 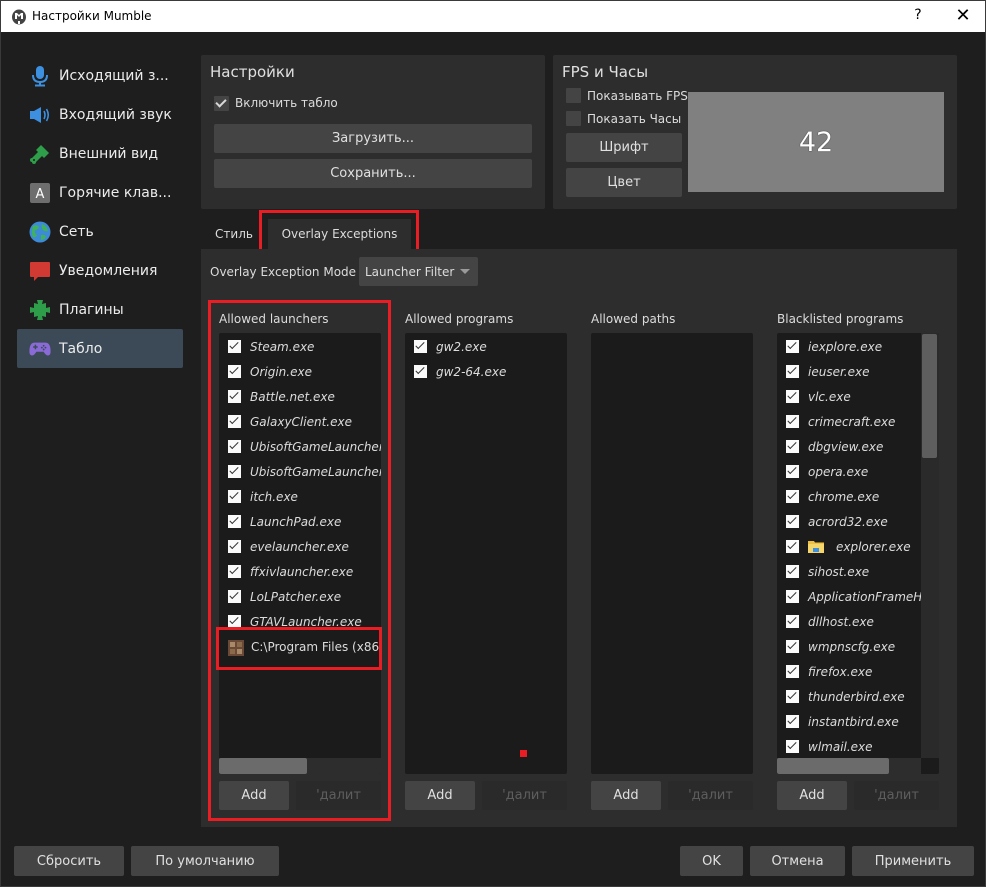 I want to click on list-item: vlc.exe, so click(x=858, y=396).